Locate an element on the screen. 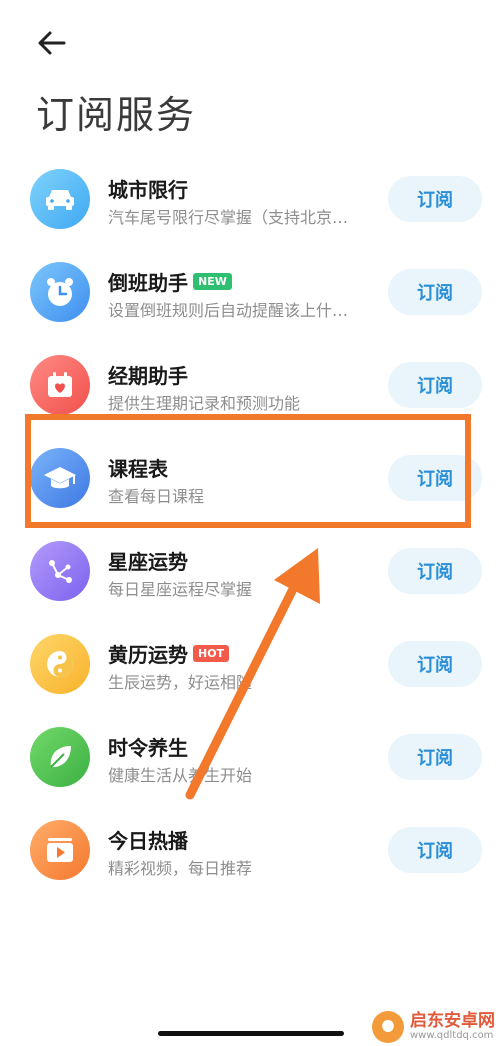  service-name: 今日热播 is located at coordinates (148, 841).